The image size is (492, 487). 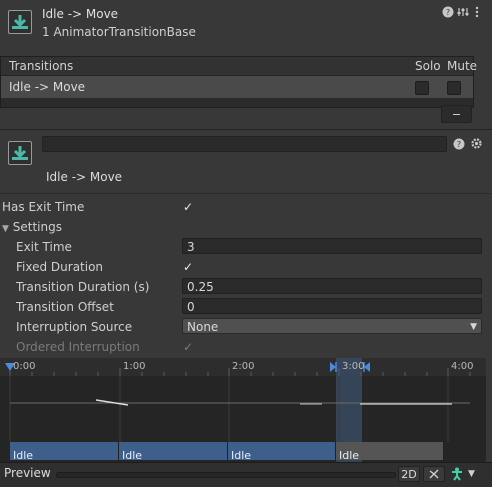 What do you see at coordinates (37, 227) in the screenshot?
I see `settings-label: Settings` at bounding box center [37, 227].